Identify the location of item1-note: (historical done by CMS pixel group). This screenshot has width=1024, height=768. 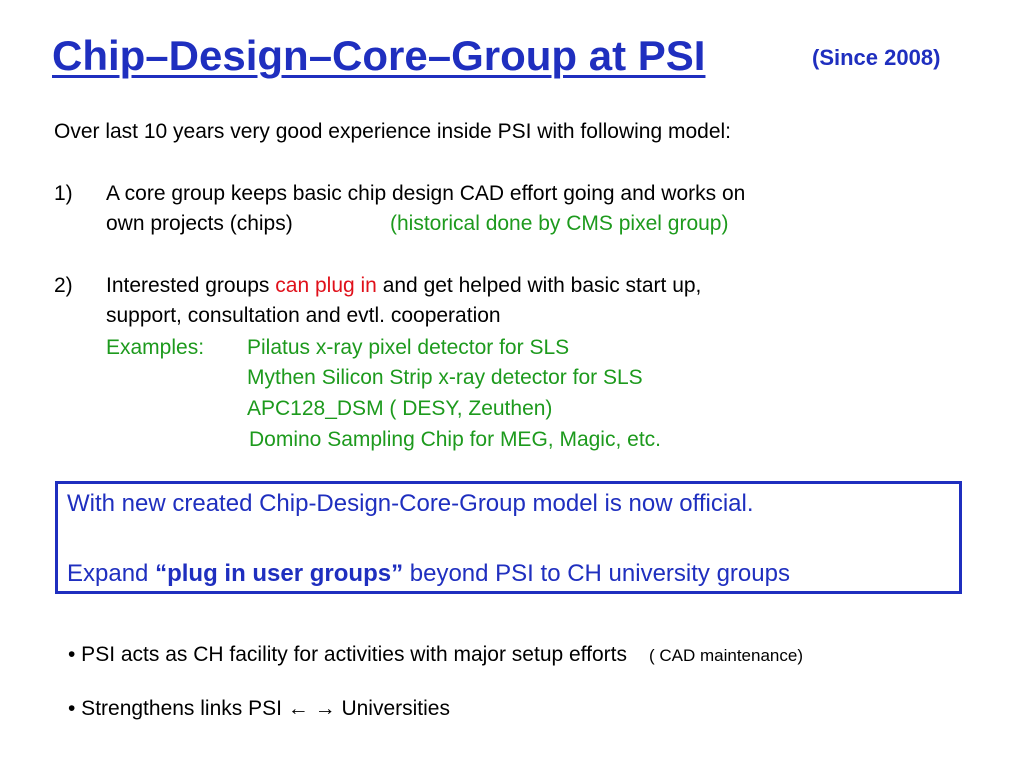
(559, 223).